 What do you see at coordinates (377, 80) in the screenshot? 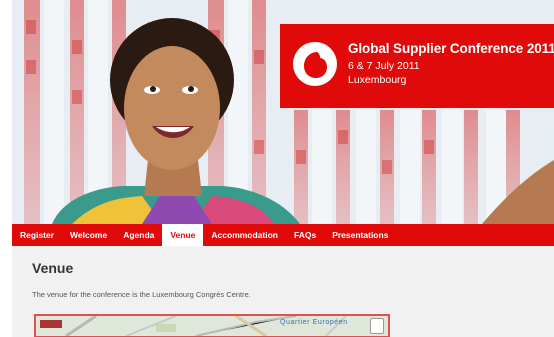
I see `conference-location: Luxembourg` at bounding box center [377, 80].